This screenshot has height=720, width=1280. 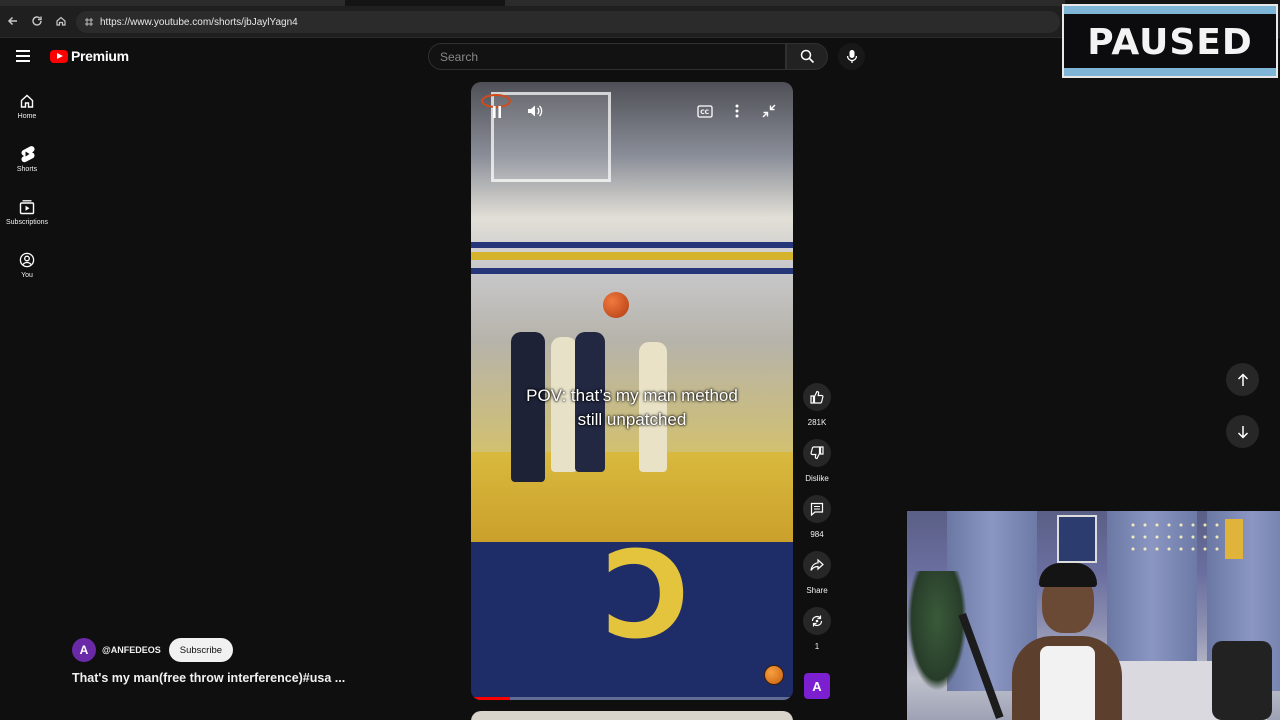 I want to click on paused-label: PAUSED, so click(x=1170, y=42).